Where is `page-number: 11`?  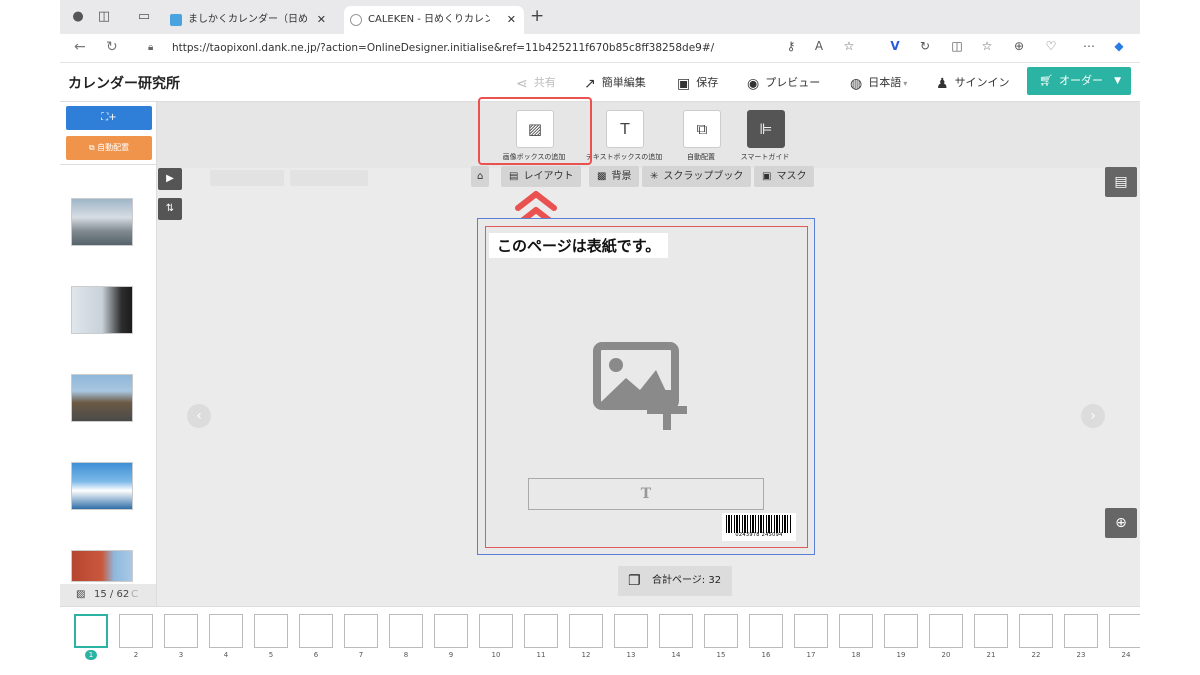 page-number: 11 is located at coordinates (541, 655).